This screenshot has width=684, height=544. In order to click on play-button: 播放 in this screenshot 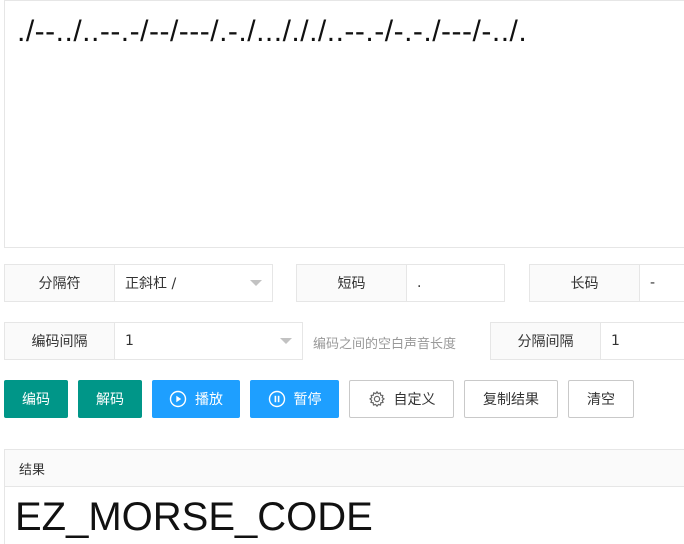, I will do `click(196, 399)`.